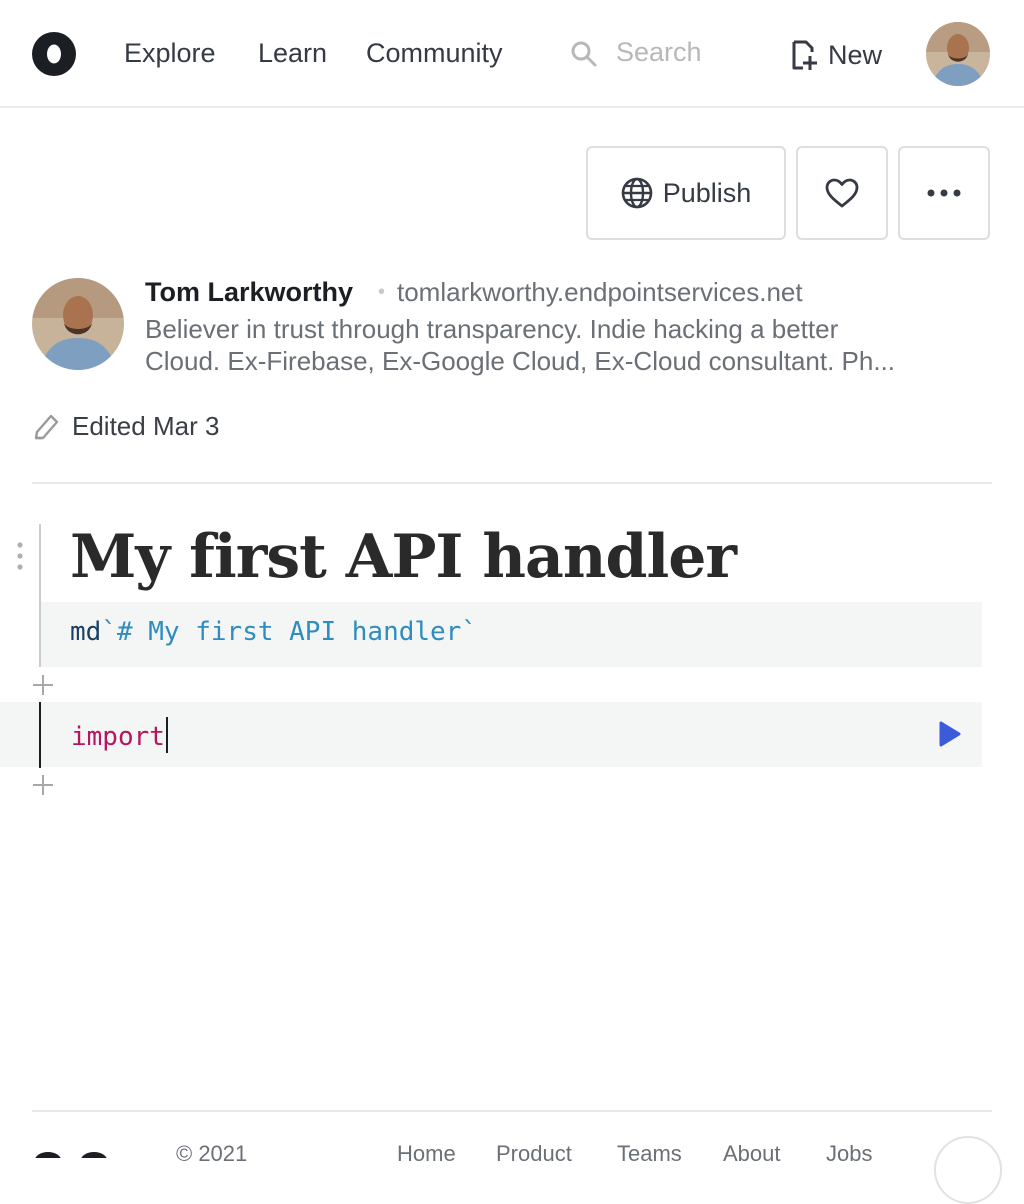 The width and height of the screenshot is (1024, 1204). What do you see at coordinates (804, 55) in the screenshot?
I see `new-document-icon` at bounding box center [804, 55].